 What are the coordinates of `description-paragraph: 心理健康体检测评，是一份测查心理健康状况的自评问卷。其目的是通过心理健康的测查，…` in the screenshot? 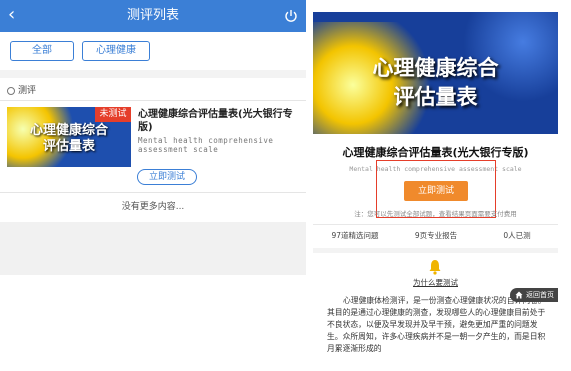 It's located at (436, 324).